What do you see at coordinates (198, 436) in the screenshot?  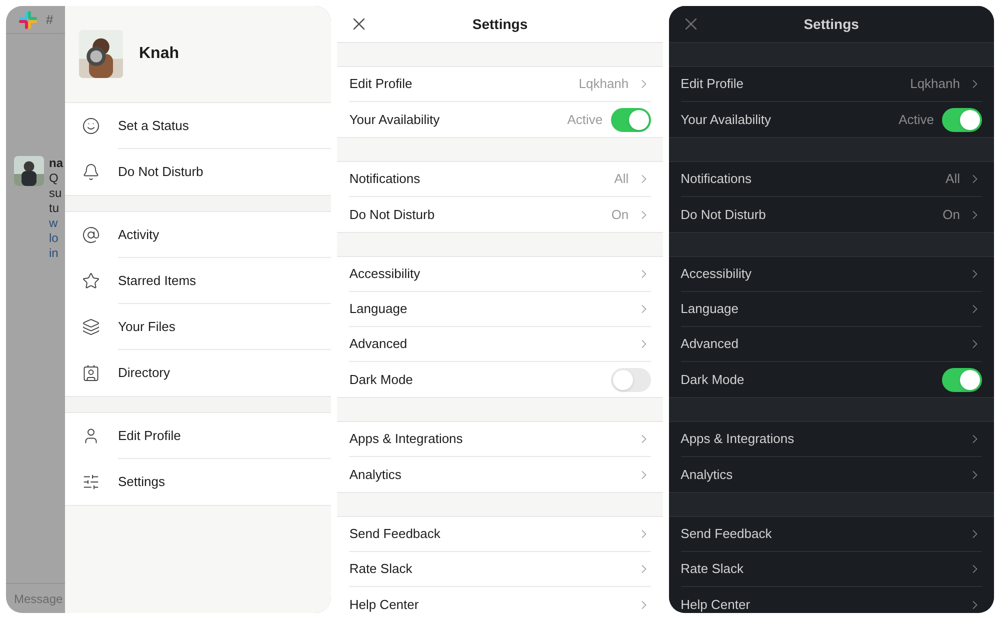 I see `menu-item: Edit Profile` at bounding box center [198, 436].